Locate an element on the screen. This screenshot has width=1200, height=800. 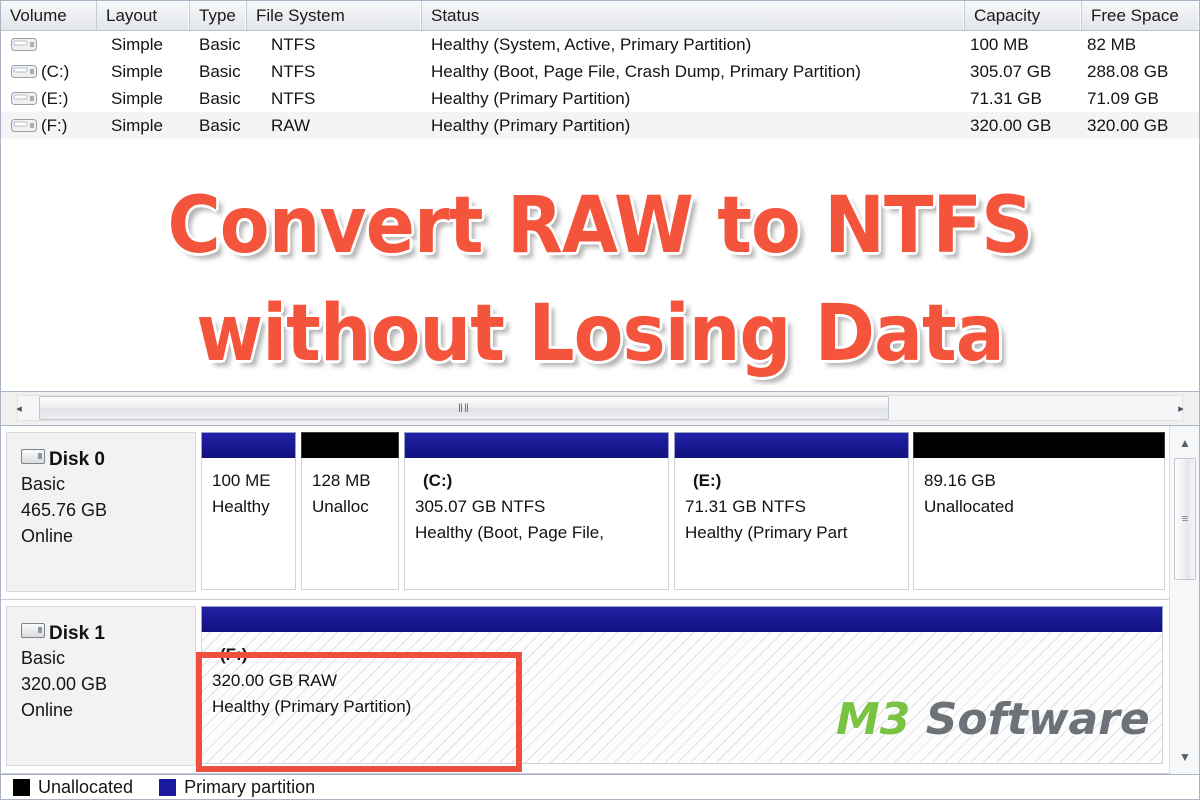
partition-status: Healthy is located at coordinates (241, 506).